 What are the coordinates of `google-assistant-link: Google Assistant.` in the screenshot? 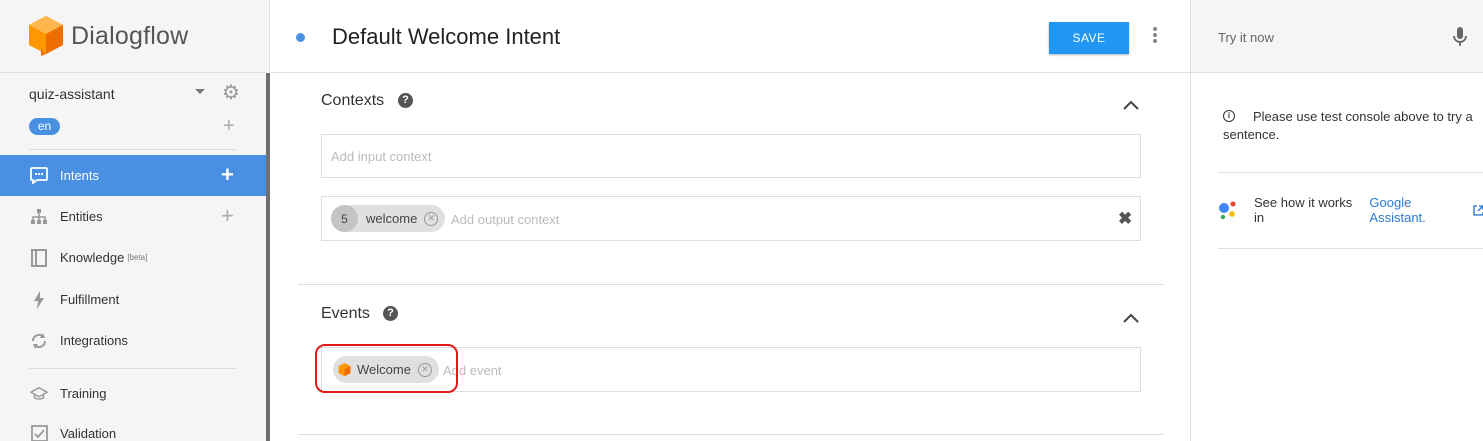 It's located at (1419, 210).